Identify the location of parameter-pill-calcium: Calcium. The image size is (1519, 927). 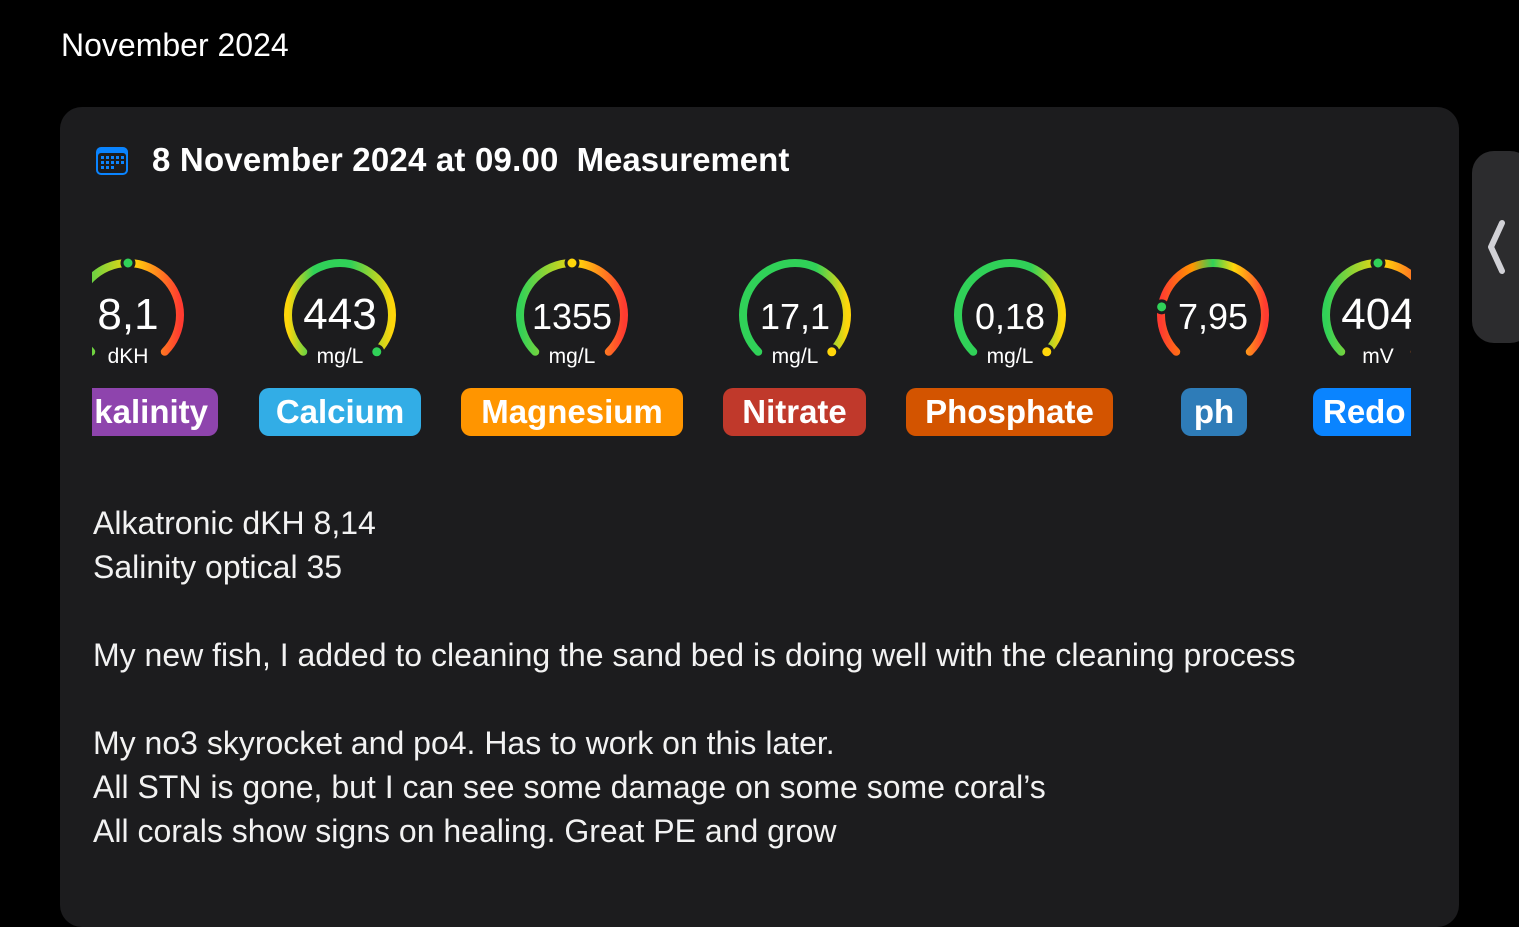
(340, 412).